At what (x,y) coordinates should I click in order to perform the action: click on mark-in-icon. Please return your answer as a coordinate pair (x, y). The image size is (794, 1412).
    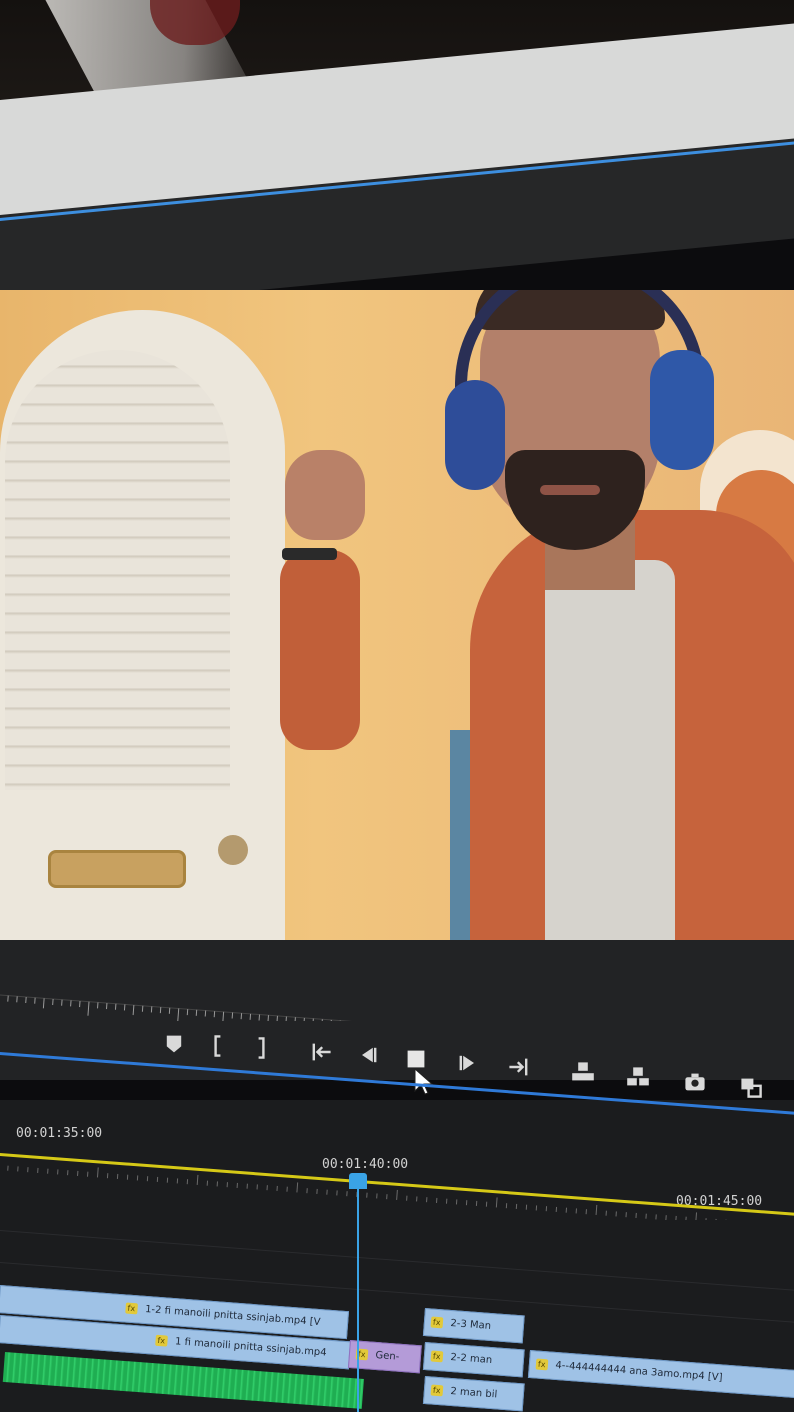
    Looking at the image, I should click on (218, 1046).